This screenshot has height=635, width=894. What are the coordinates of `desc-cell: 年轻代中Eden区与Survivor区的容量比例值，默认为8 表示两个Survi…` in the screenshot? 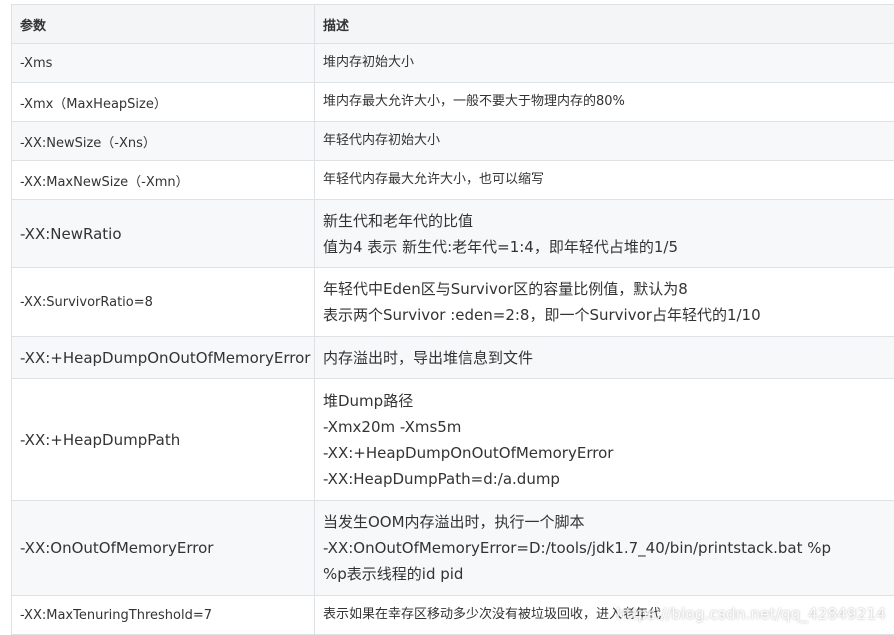 It's located at (604, 302).